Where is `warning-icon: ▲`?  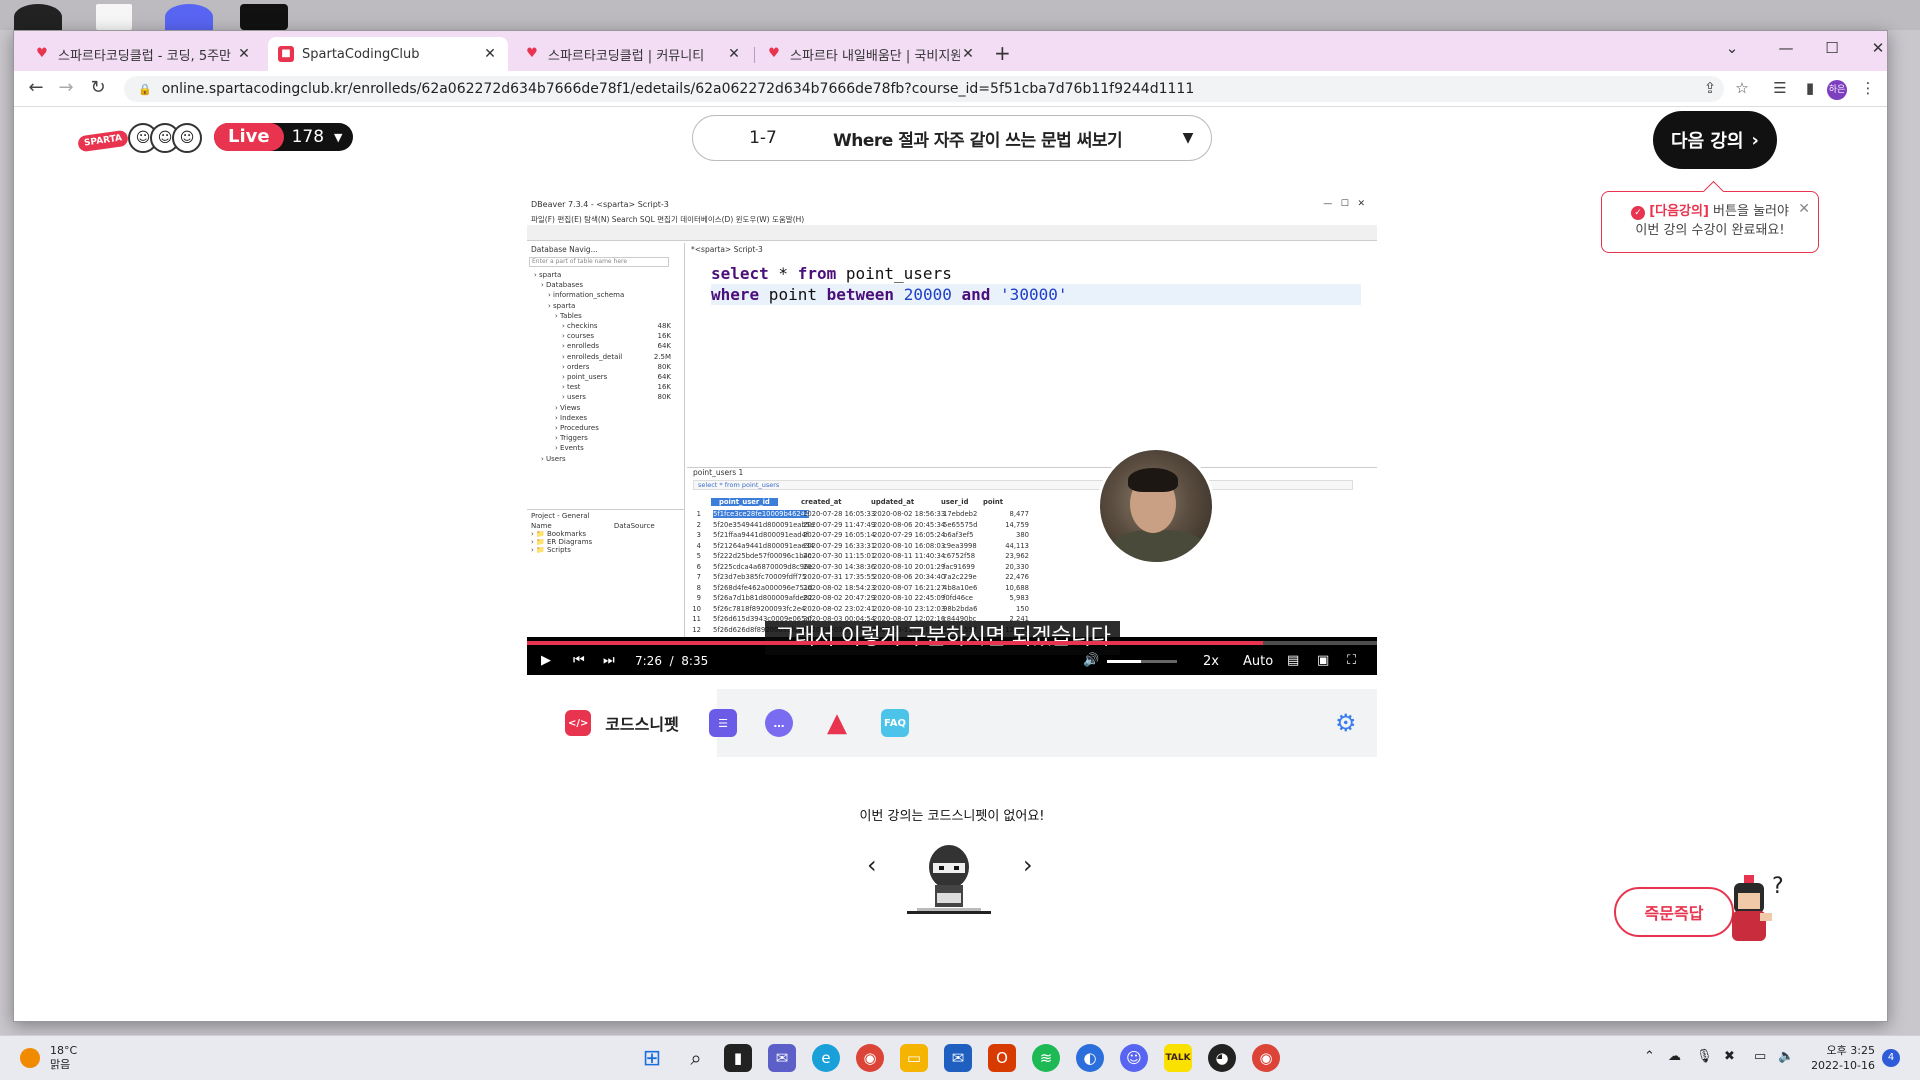 warning-icon: ▲ is located at coordinates (837, 723).